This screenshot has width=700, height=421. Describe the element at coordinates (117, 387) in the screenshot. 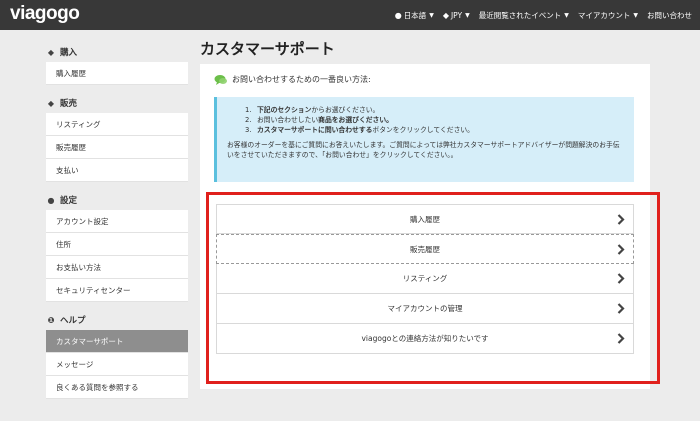

I see `sidebar-item-faq: 良くある質問を参照する` at that location.